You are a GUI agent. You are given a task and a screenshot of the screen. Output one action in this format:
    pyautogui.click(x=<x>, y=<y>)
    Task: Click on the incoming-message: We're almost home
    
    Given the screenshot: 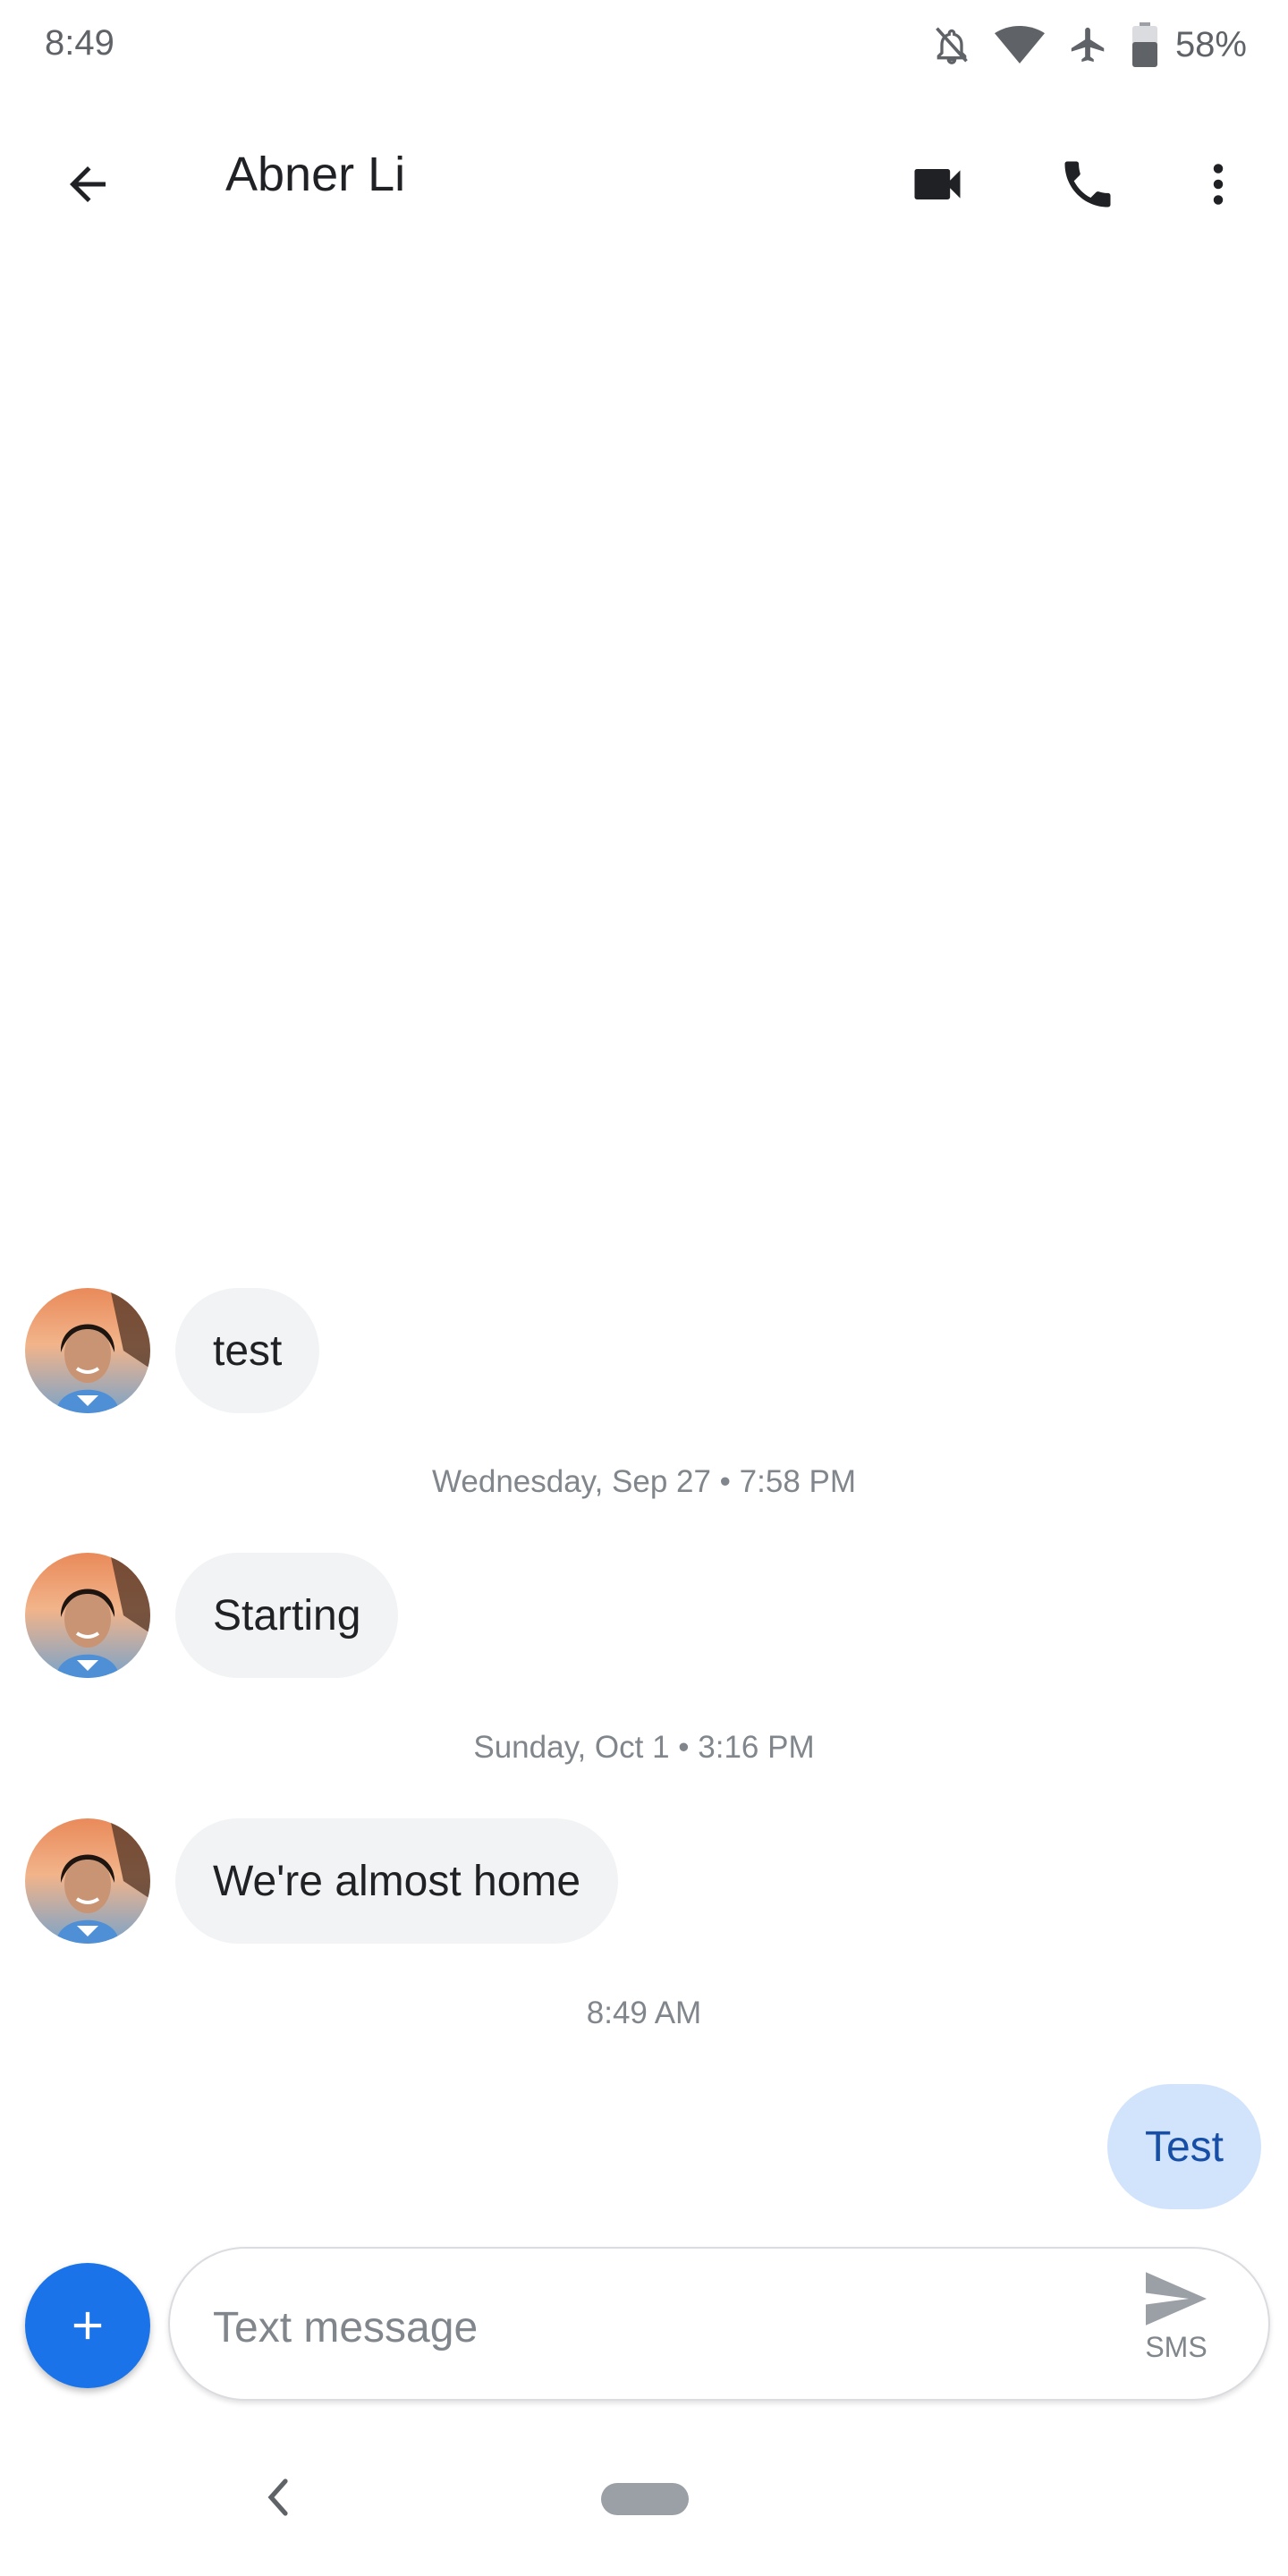 What is the action you would take?
    pyautogui.click(x=397, y=1881)
    